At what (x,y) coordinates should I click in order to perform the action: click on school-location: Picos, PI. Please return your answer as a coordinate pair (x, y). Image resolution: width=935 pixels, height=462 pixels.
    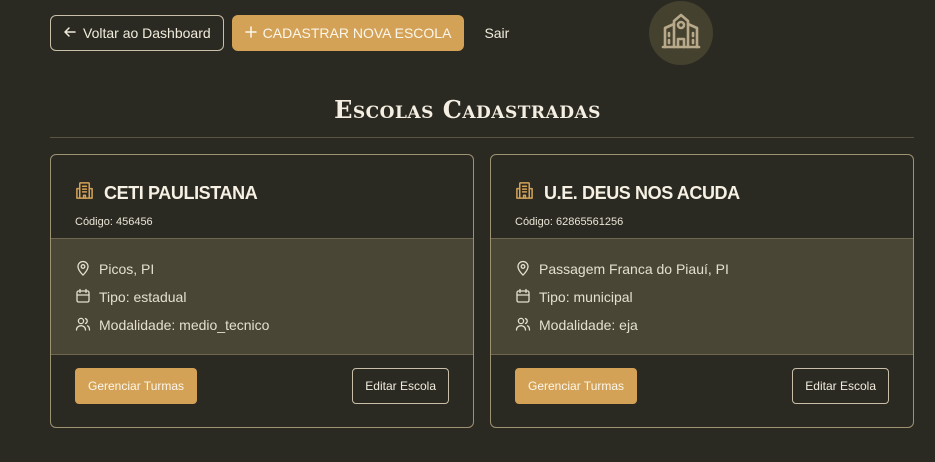
    Looking at the image, I should click on (127, 269).